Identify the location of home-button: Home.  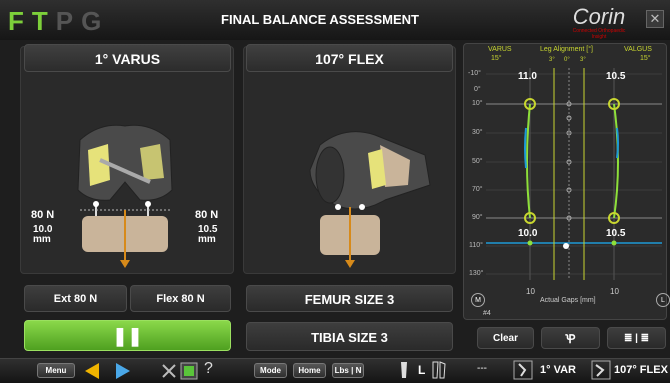
(309, 370).